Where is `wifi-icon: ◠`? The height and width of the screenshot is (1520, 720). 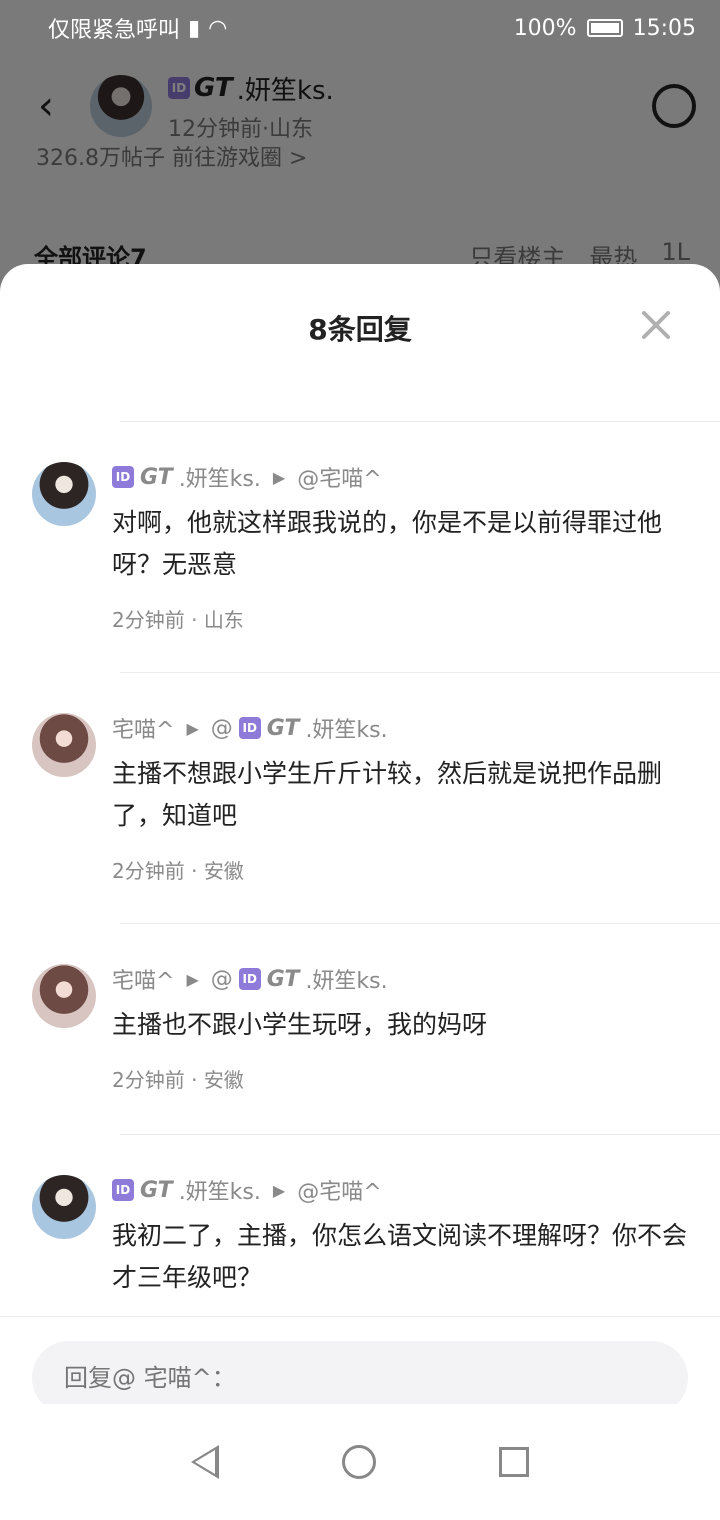 wifi-icon: ◠ is located at coordinates (218, 28).